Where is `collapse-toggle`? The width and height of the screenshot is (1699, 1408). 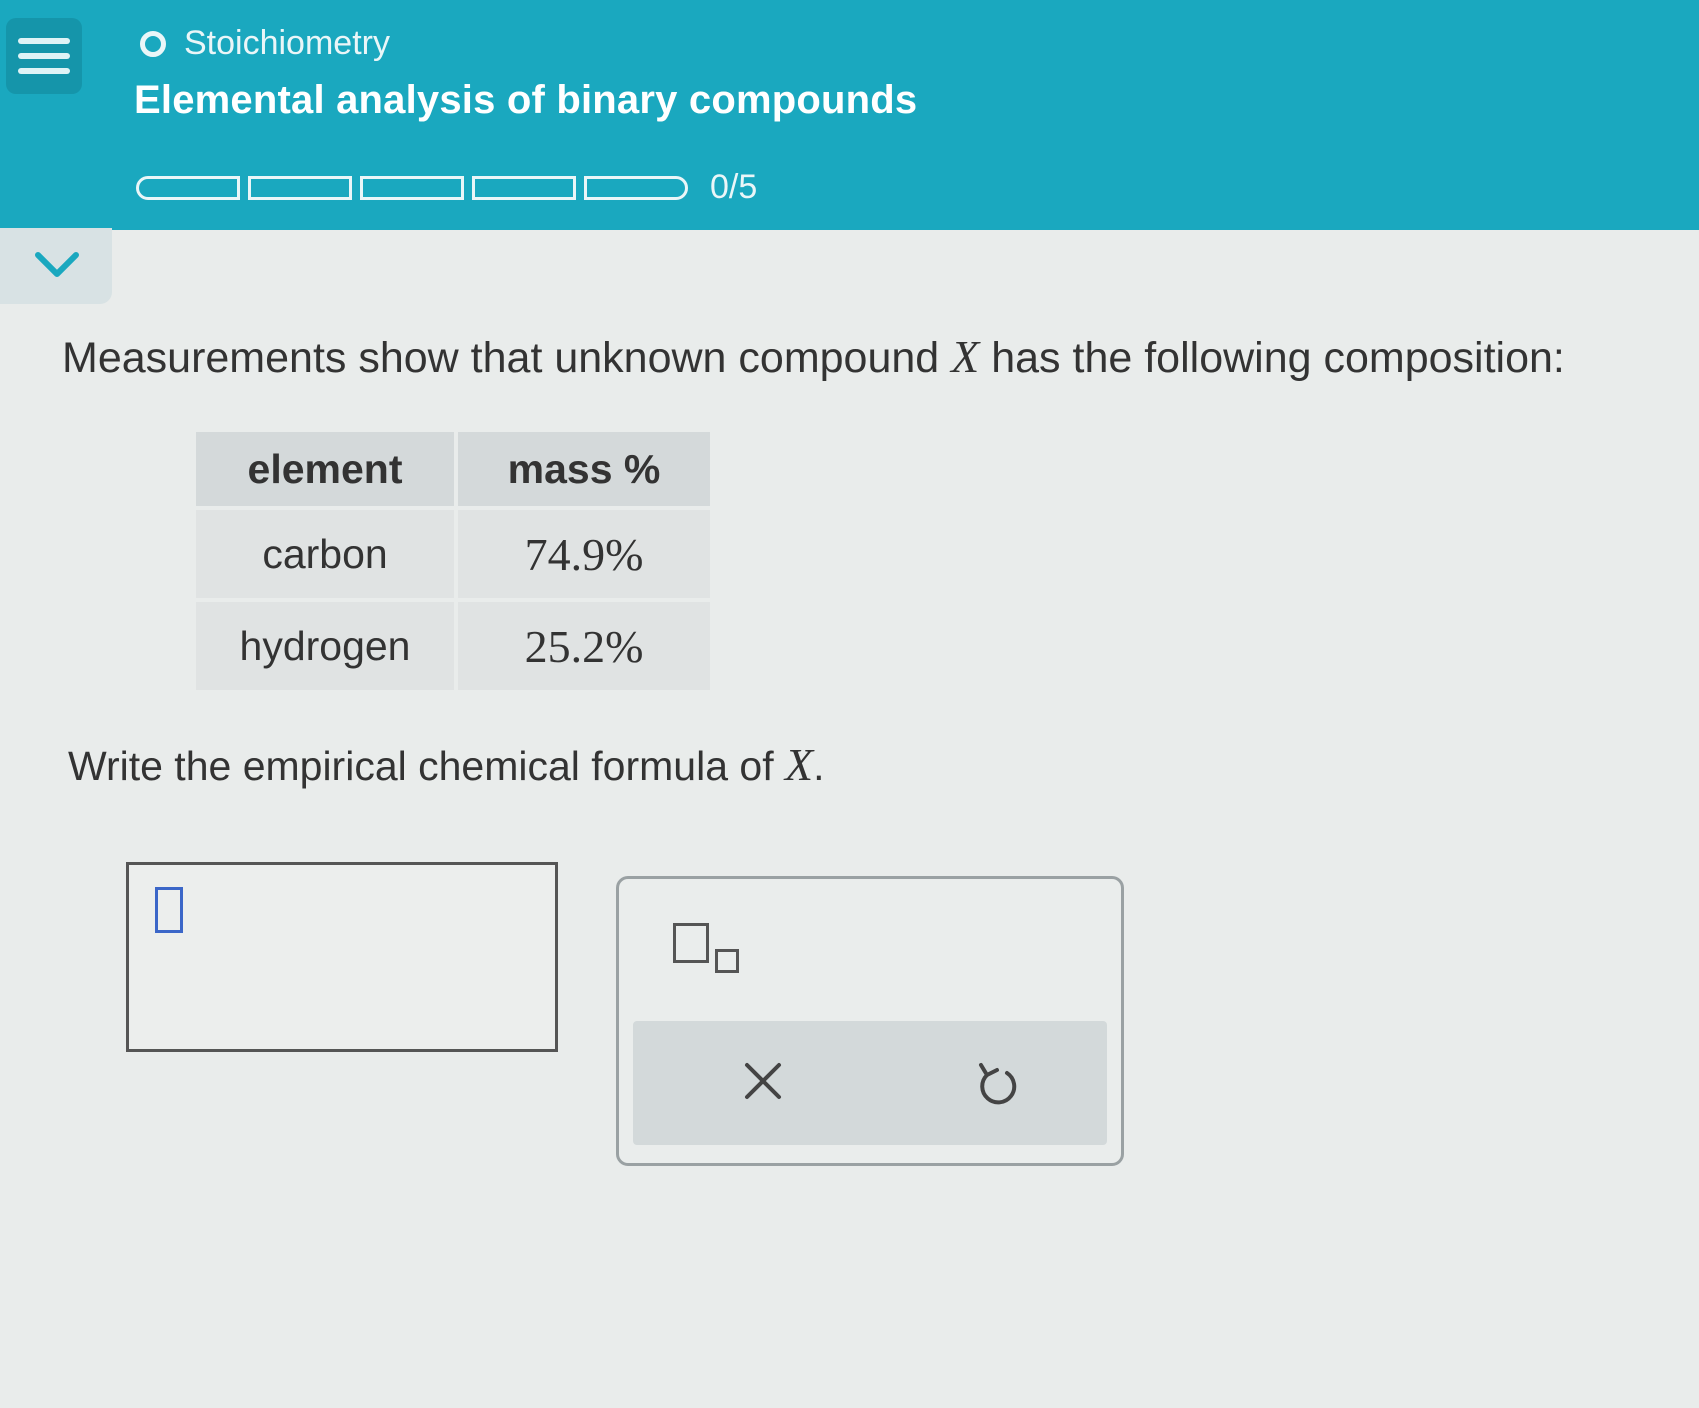 collapse-toggle is located at coordinates (56, 266).